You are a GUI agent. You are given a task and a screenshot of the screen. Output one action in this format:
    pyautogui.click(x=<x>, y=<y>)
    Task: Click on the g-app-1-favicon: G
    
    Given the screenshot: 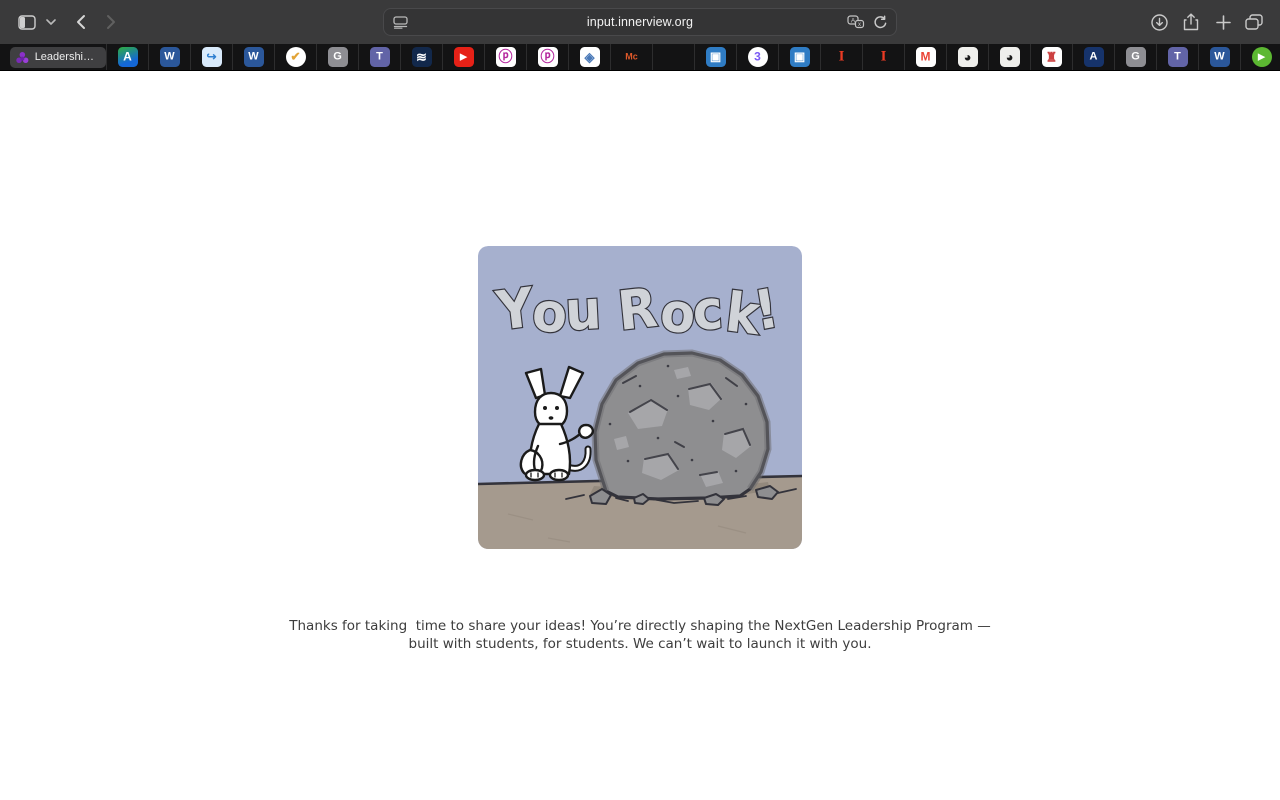 What is the action you would take?
    pyautogui.click(x=337, y=57)
    